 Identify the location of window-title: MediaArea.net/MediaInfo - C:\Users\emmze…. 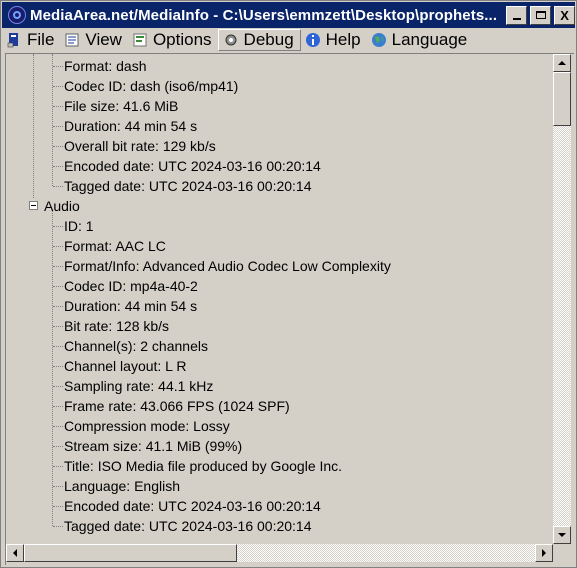
(263, 15).